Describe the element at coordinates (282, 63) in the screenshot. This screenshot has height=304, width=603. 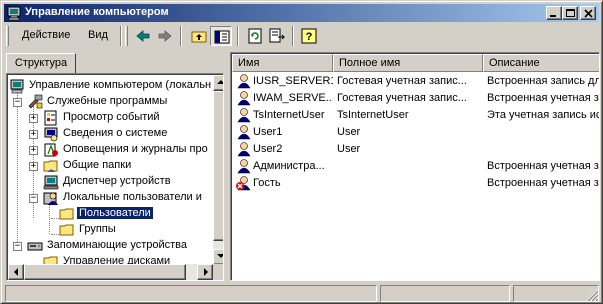
I see `column-header-name: Имя` at that location.